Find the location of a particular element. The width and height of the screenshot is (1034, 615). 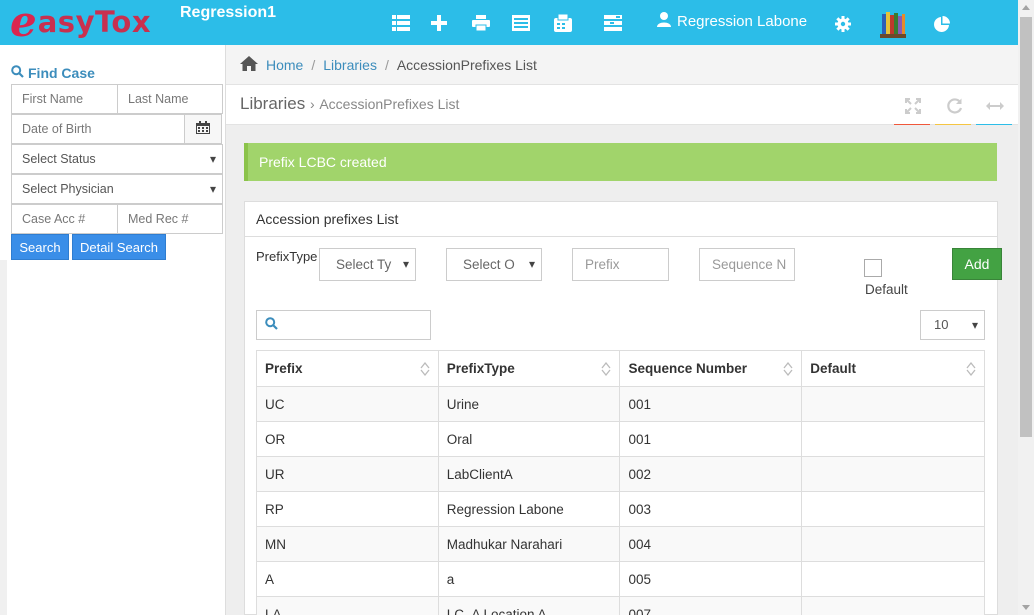

sequence-number-input: Sequence N is located at coordinates (747, 264).